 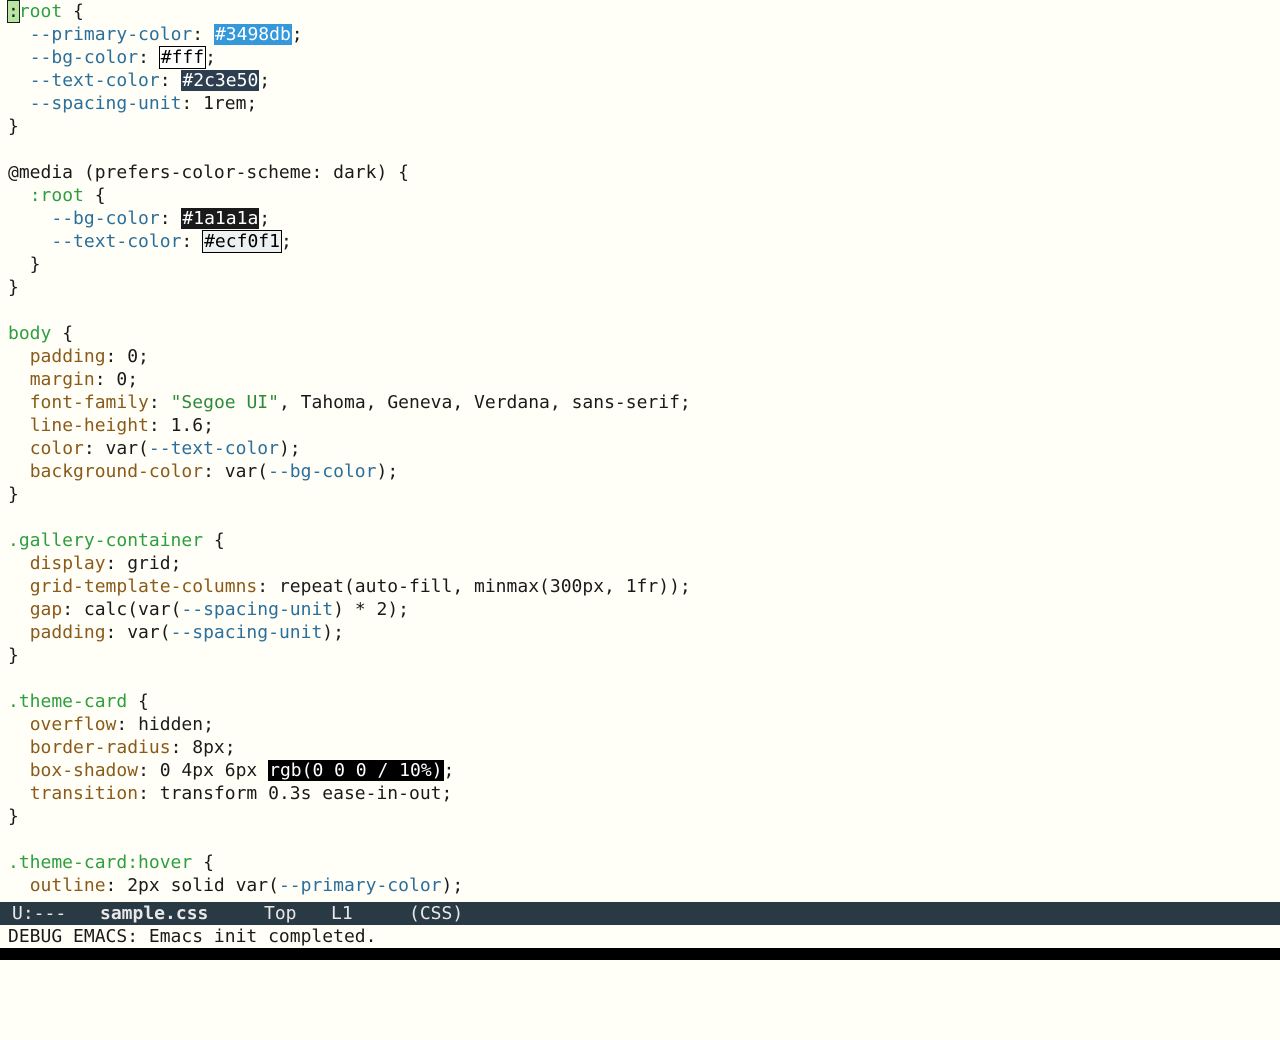 What do you see at coordinates (484, 402) in the screenshot?
I see `code-text: , Tahoma, Geneva, Verdana, sans-serif;` at bounding box center [484, 402].